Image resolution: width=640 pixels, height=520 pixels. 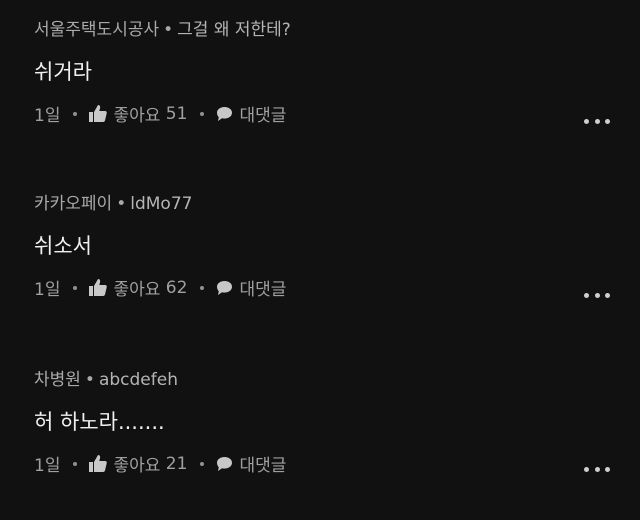 What do you see at coordinates (161, 204) in the screenshot?
I see `author-handle: ldMo77` at bounding box center [161, 204].